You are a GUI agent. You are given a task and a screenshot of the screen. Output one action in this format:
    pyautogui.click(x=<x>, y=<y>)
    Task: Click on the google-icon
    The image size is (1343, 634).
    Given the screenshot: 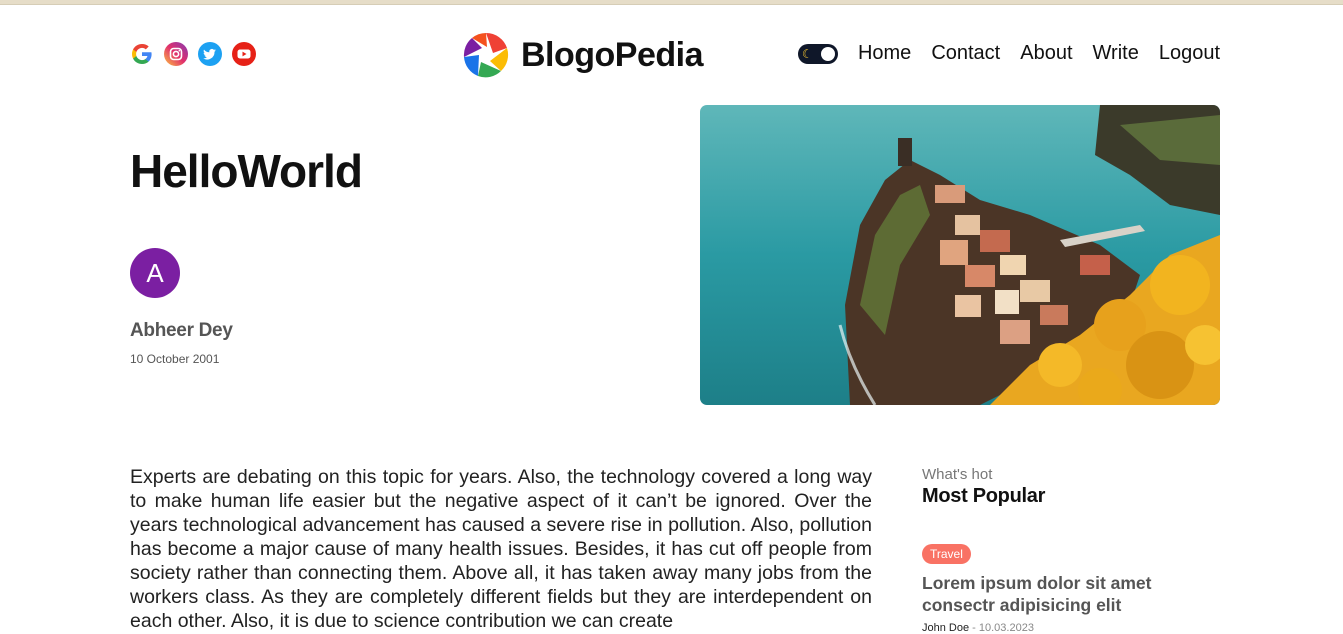 What is the action you would take?
    pyautogui.click(x=142, y=54)
    